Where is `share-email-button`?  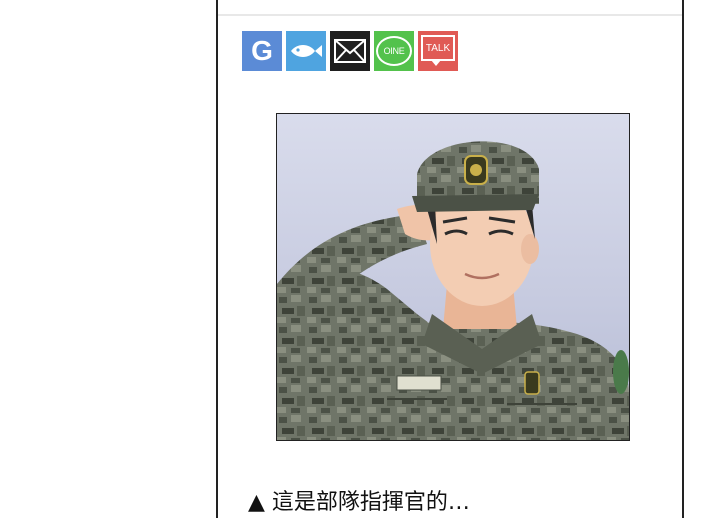 share-email-button is located at coordinates (350, 51).